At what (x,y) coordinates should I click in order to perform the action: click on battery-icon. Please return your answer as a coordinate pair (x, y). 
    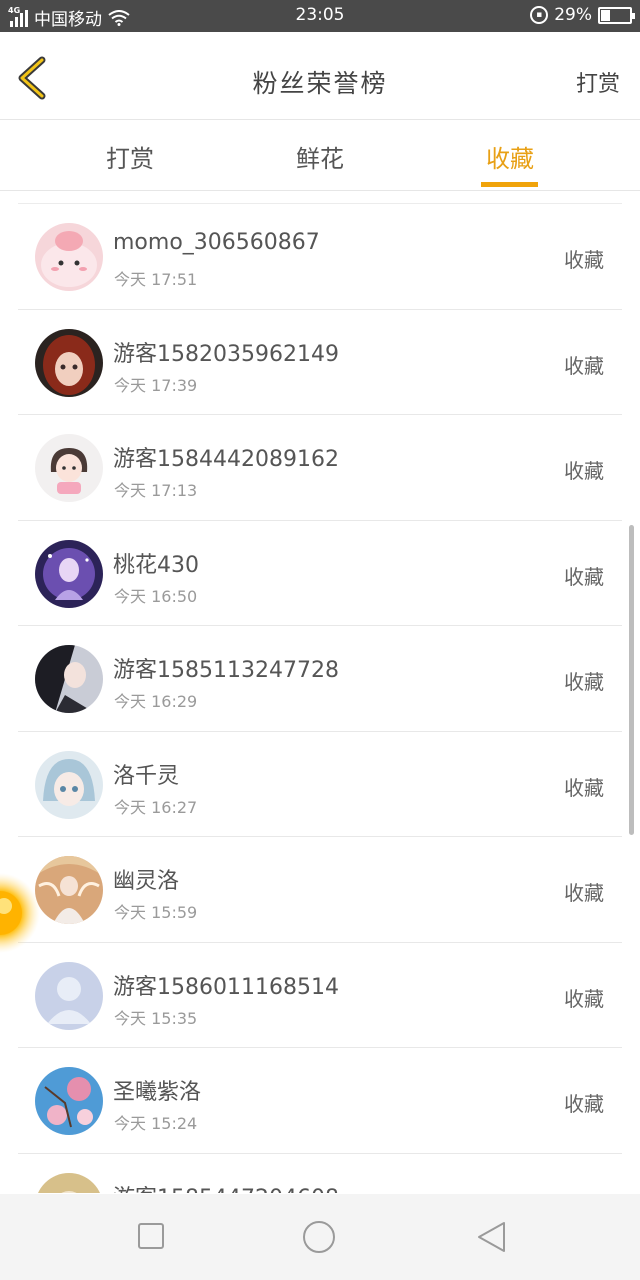
    Looking at the image, I should click on (616, 15).